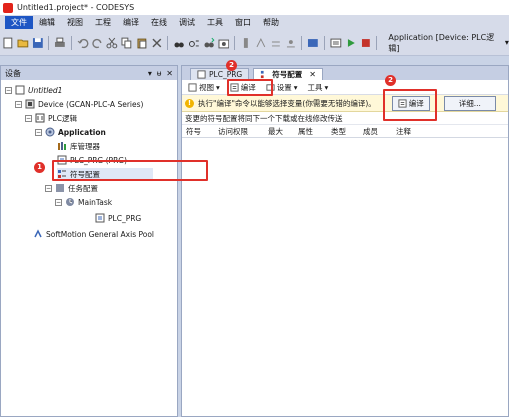 The height and width of the screenshot is (417, 509). I want to click on device-icon, so click(30, 104).